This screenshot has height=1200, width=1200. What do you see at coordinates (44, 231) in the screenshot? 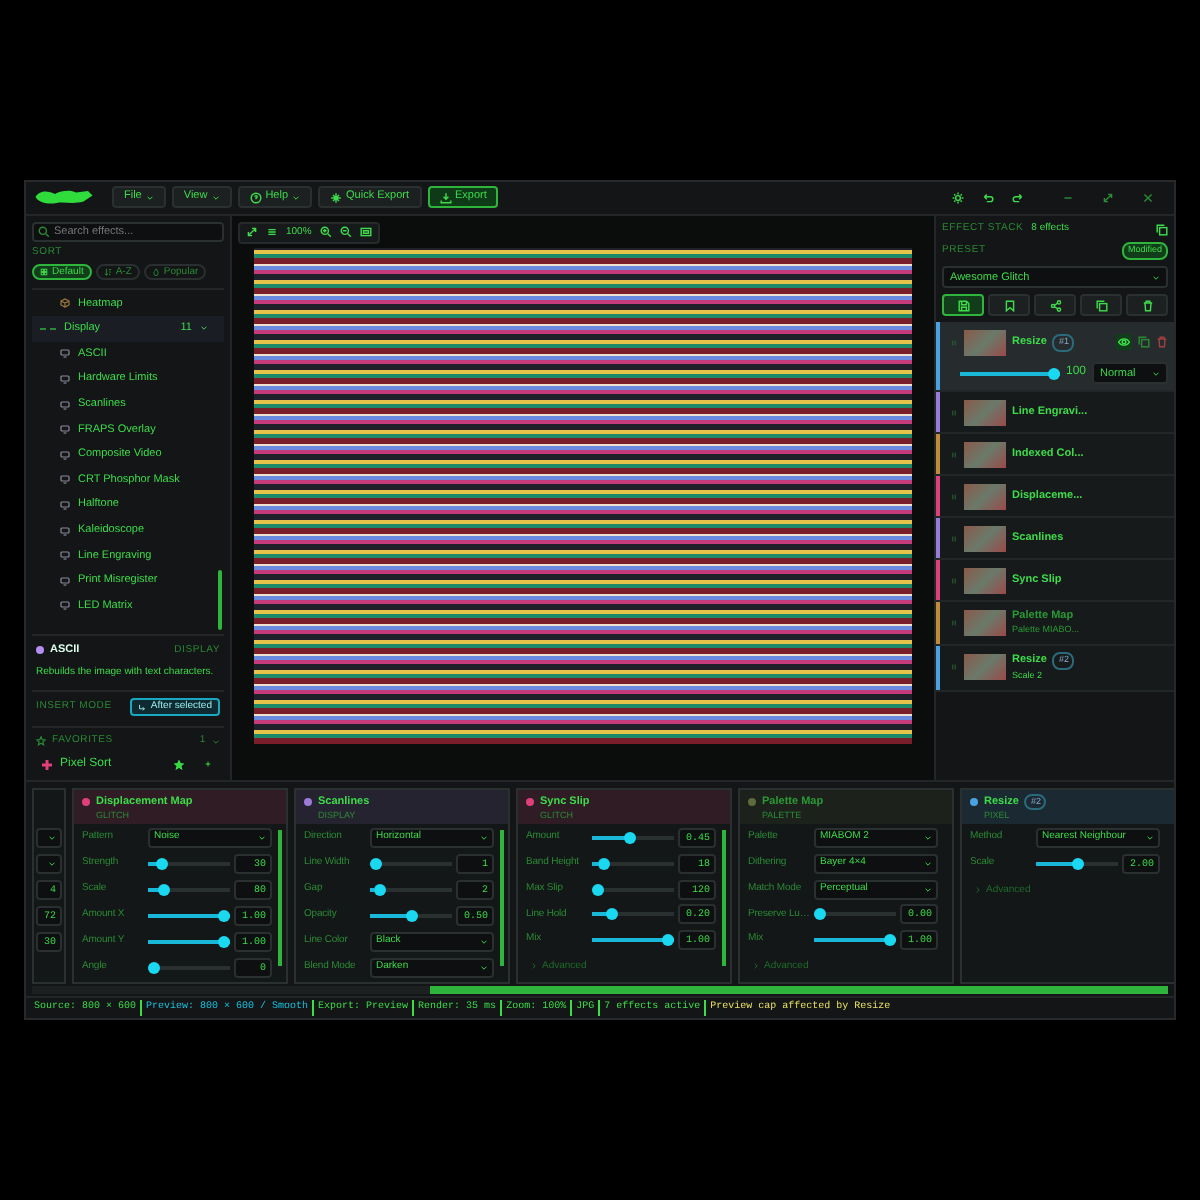
I see `search-icon` at bounding box center [44, 231].